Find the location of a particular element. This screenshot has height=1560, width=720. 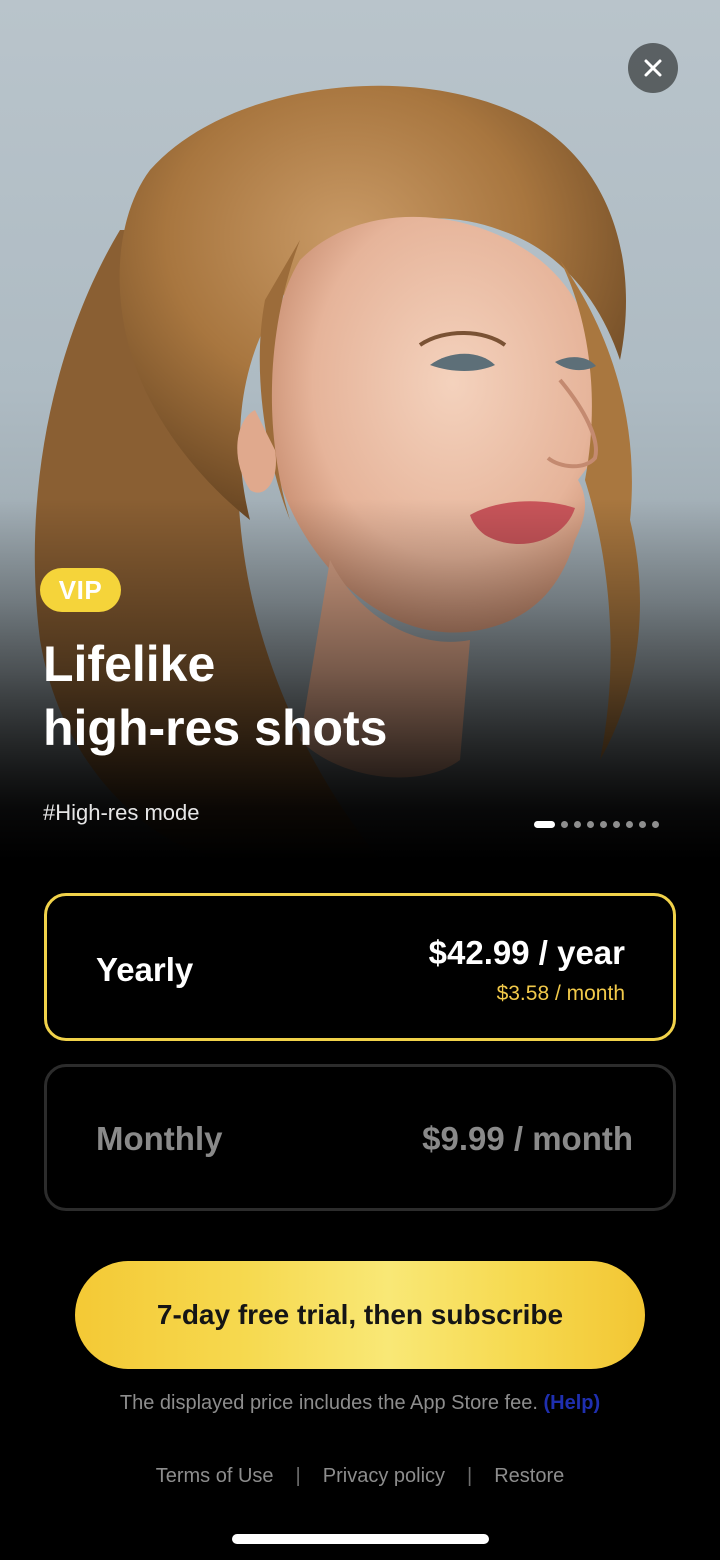

plan-option-yearly: Yearly $42.99 / year $3.58 / month is located at coordinates (360, 967).